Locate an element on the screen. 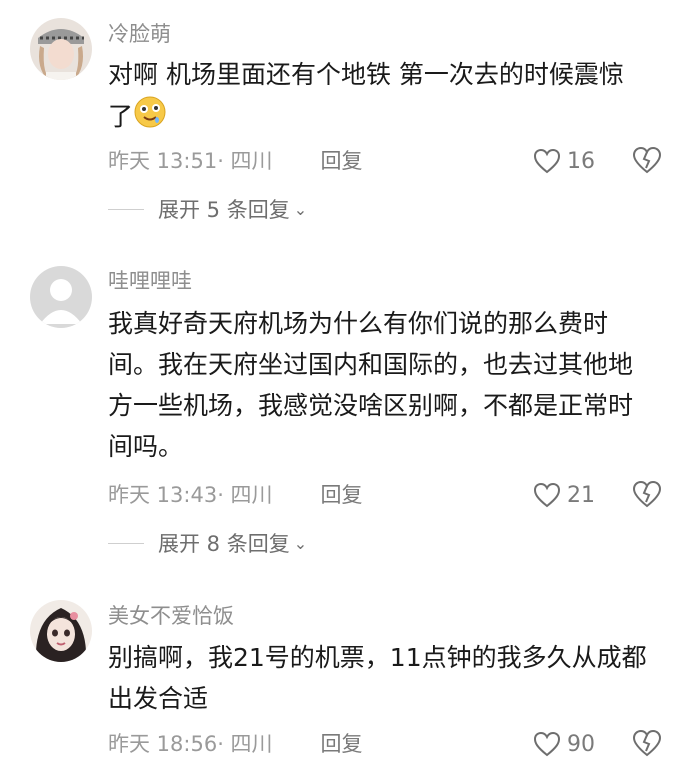 The height and width of the screenshot is (772, 690). expand-replies-button: 展开 8 条回复 ⌄ is located at coordinates (207, 543).